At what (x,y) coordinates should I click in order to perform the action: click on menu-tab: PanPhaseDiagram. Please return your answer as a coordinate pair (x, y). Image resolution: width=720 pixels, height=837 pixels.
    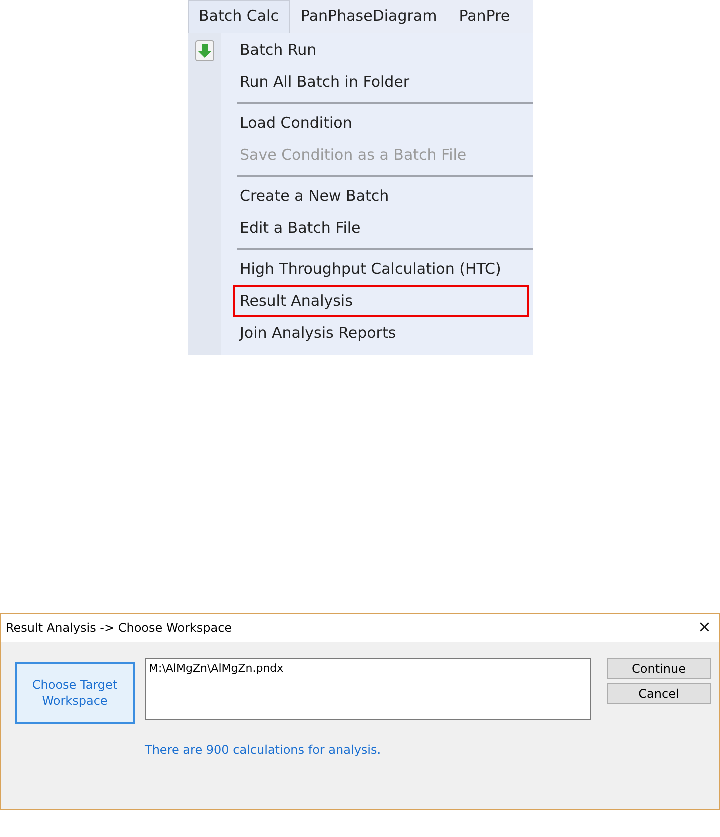
    Looking at the image, I should click on (369, 16).